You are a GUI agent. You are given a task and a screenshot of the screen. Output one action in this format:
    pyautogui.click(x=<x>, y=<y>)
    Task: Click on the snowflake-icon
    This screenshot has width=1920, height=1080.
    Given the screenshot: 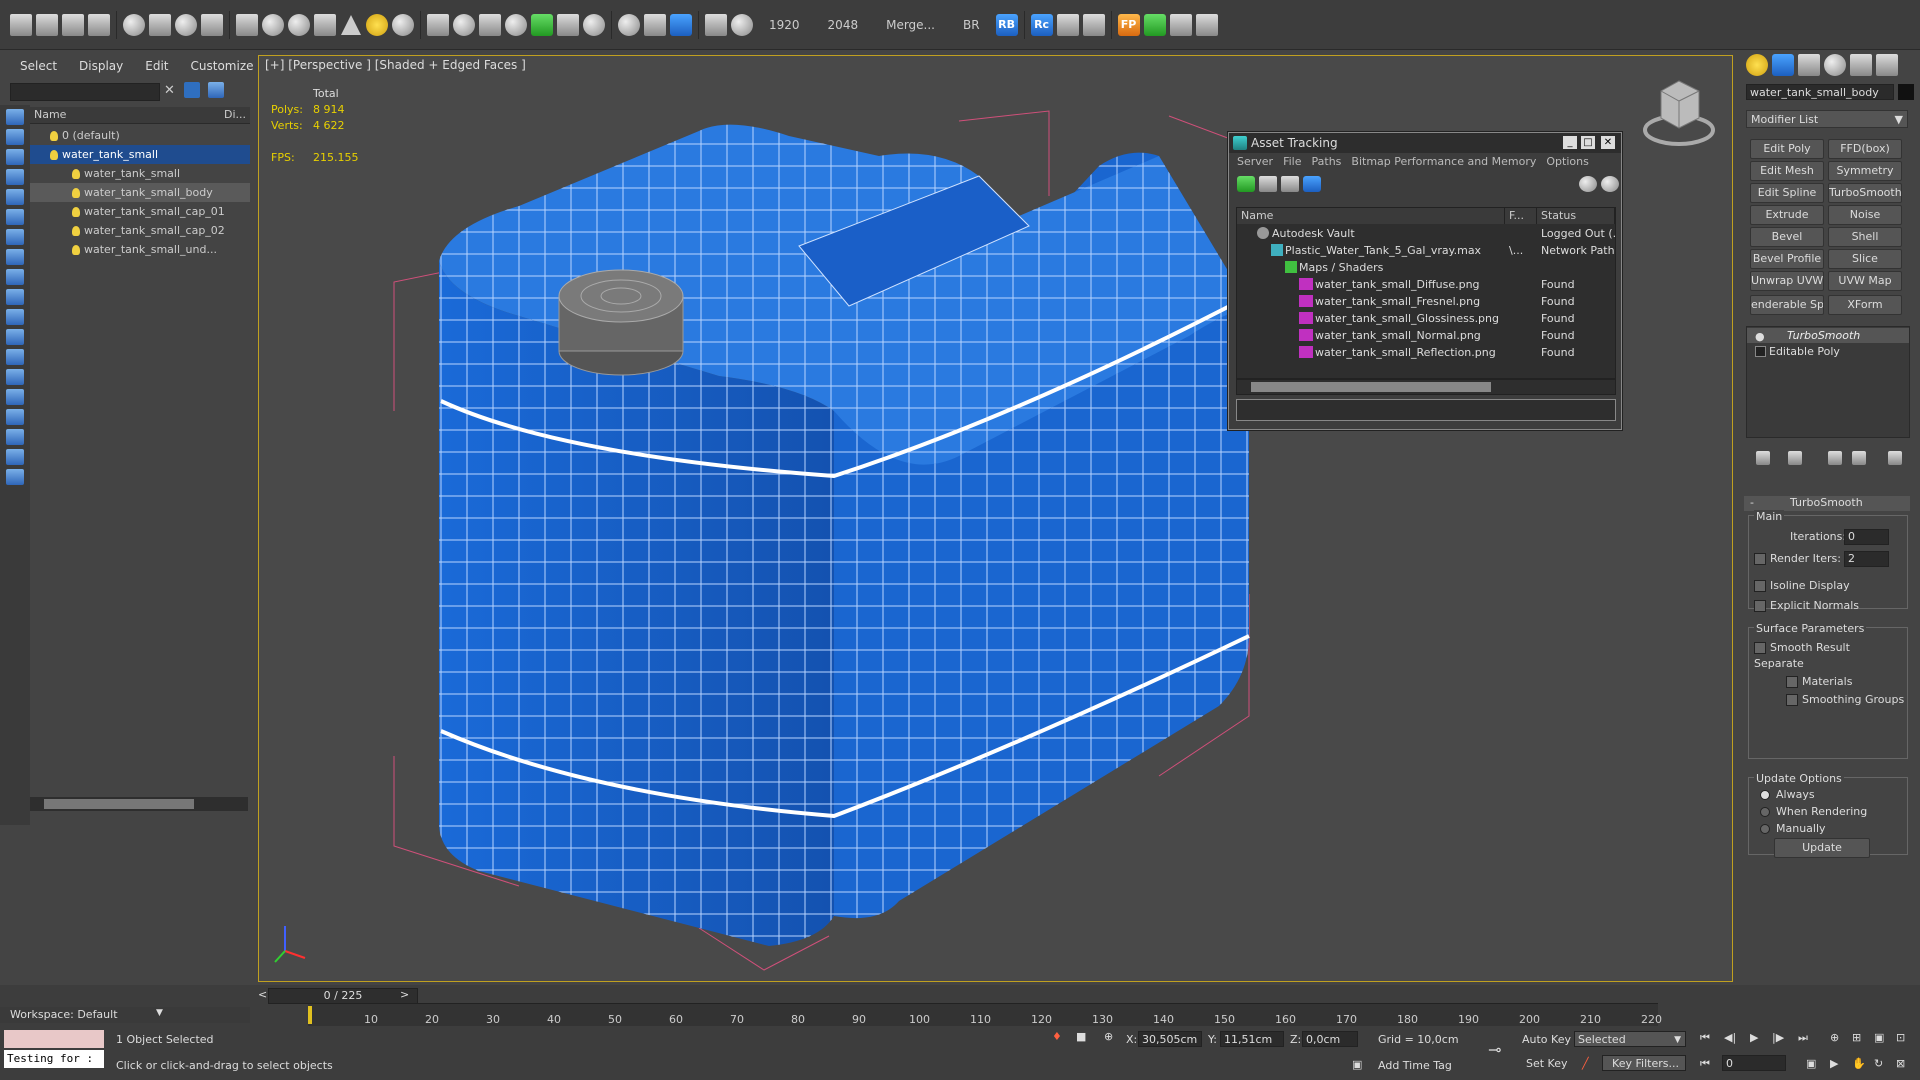 What is the action you would take?
    pyautogui.click(x=516, y=24)
    